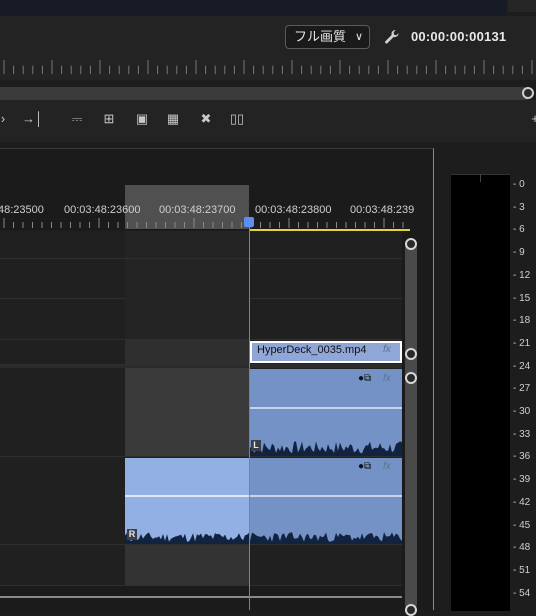  What do you see at coordinates (249, 222) in the screenshot?
I see `playhead-handle` at bounding box center [249, 222].